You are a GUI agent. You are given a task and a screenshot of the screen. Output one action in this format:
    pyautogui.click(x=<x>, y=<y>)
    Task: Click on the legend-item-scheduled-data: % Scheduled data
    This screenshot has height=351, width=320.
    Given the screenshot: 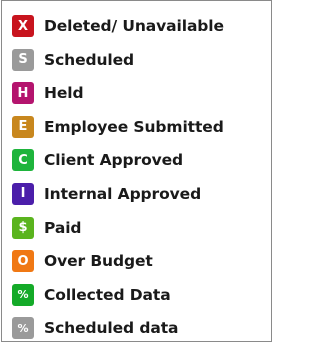 What is the action you would take?
    pyautogui.click(x=118, y=328)
    